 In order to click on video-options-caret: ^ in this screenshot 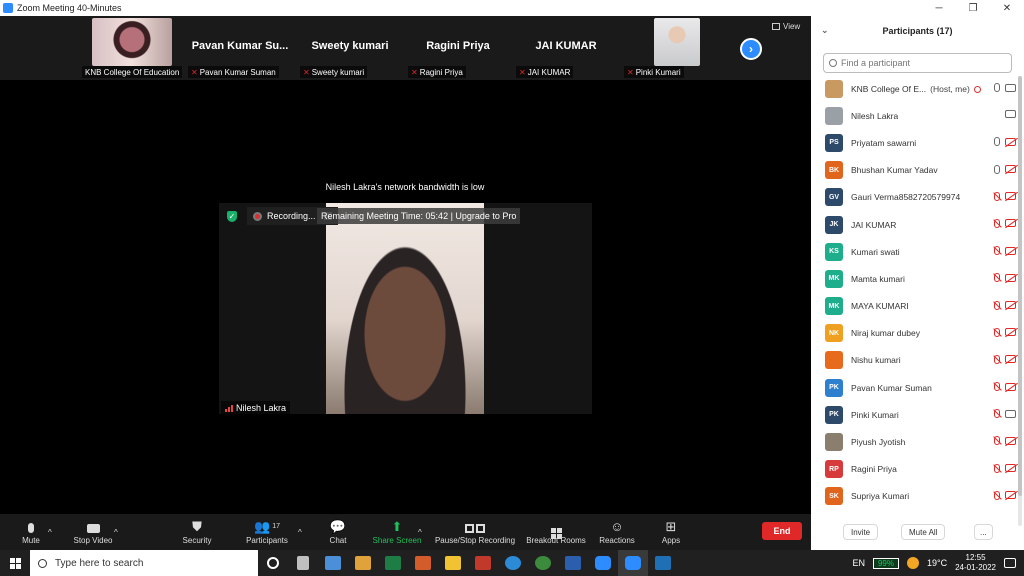, I will do `click(116, 532)`.